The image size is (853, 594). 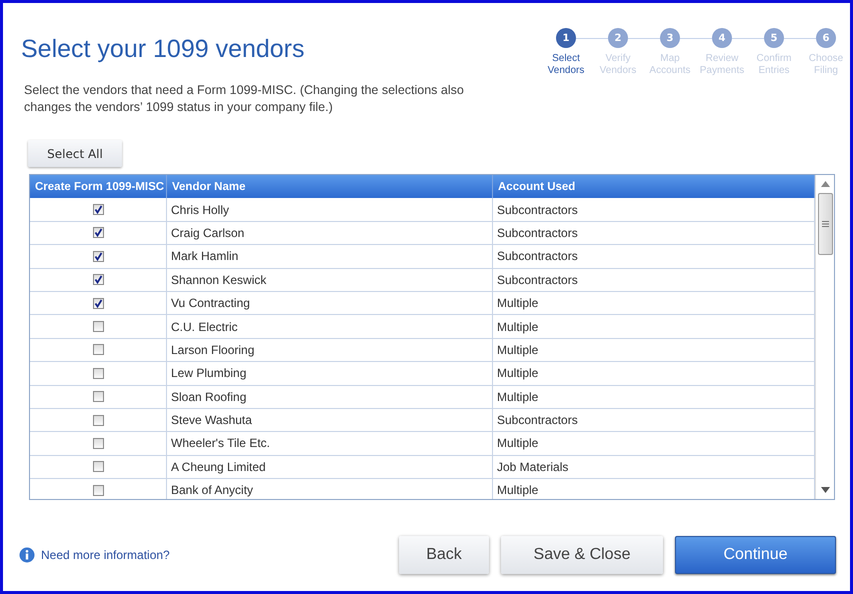 I want to click on step-label: Review Payments, so click(x=722, y=65).